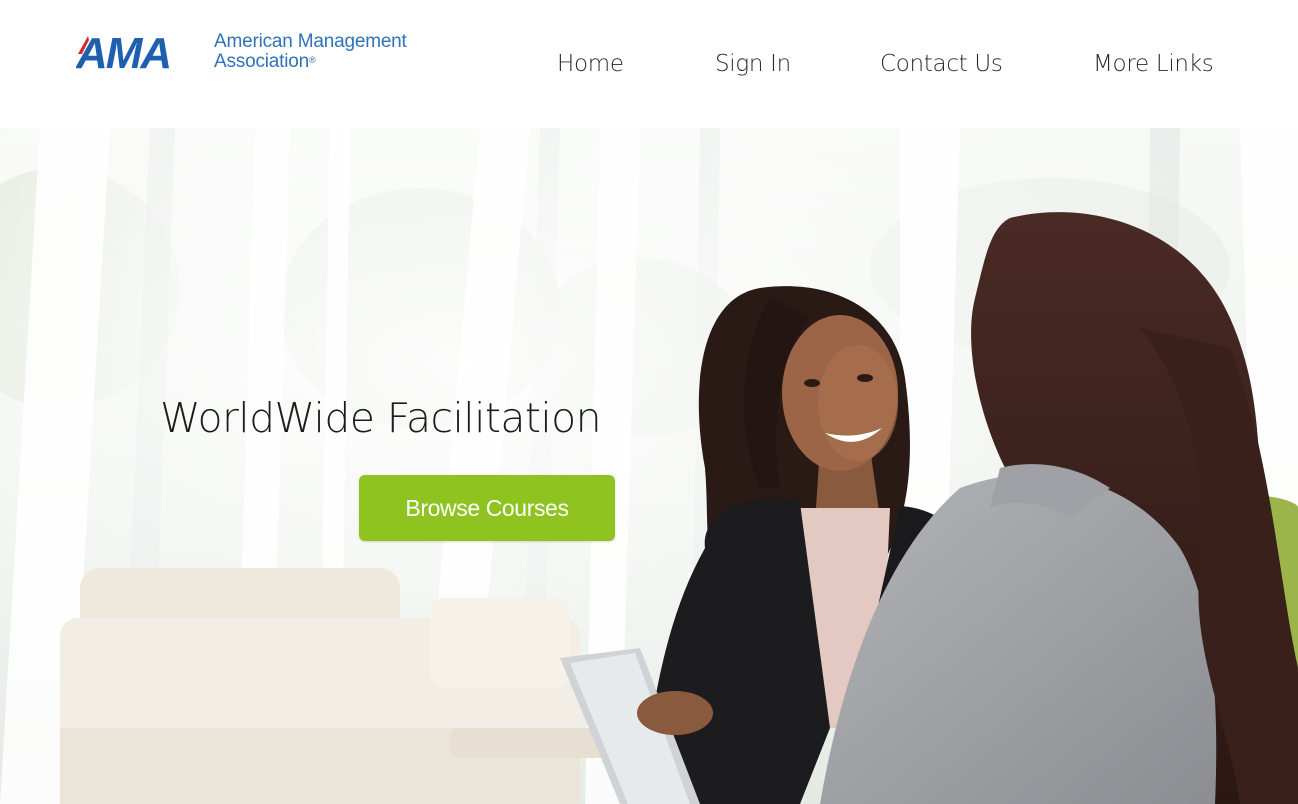 The height and width of the screenshot is (804, 1298). Describe the element at coordinates (590, 64) in the screenshot. I see `nav-home-link: Home` at that location.